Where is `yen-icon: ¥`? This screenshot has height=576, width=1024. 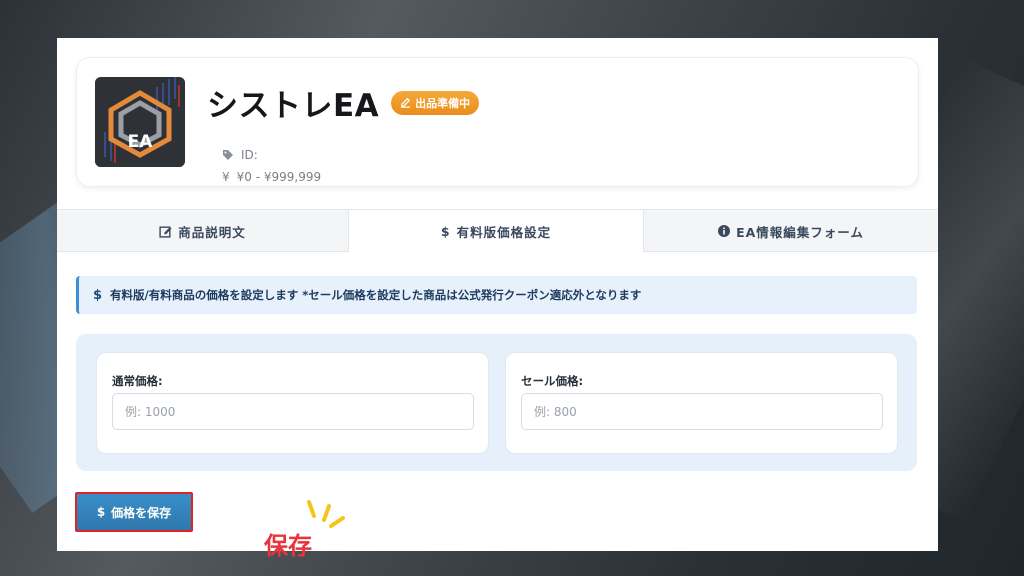 yen-icon: ¥ is located at coordinates (226, 177).